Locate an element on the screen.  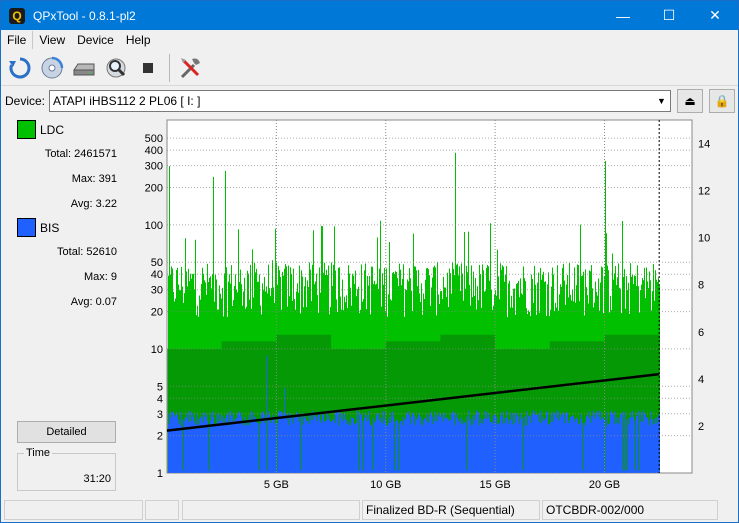
detailed-button: Detailed is located at coordinates (66, 432).